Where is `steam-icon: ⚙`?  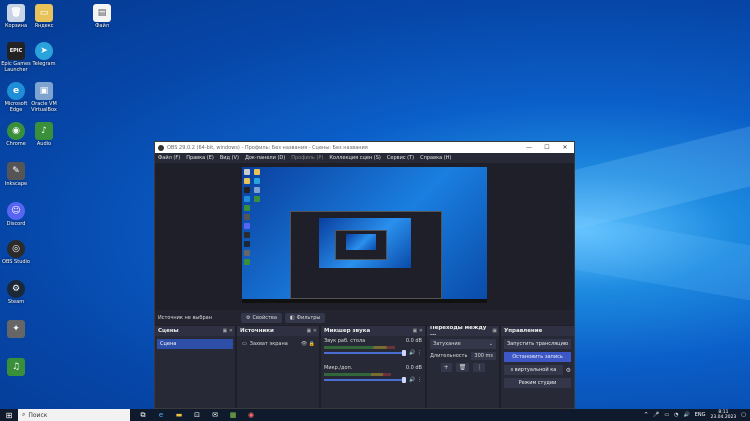
steam-icon: ⚙ is located at coordinates (16, 289).